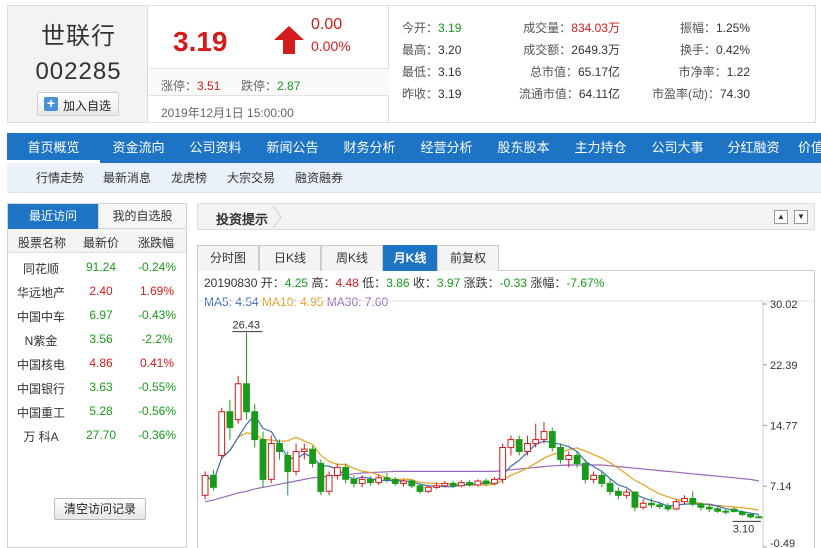  Describe the element at coordinates (569, 94) in the screenshot. I see `stat-item: 流通市值：64.11亿` at that location.